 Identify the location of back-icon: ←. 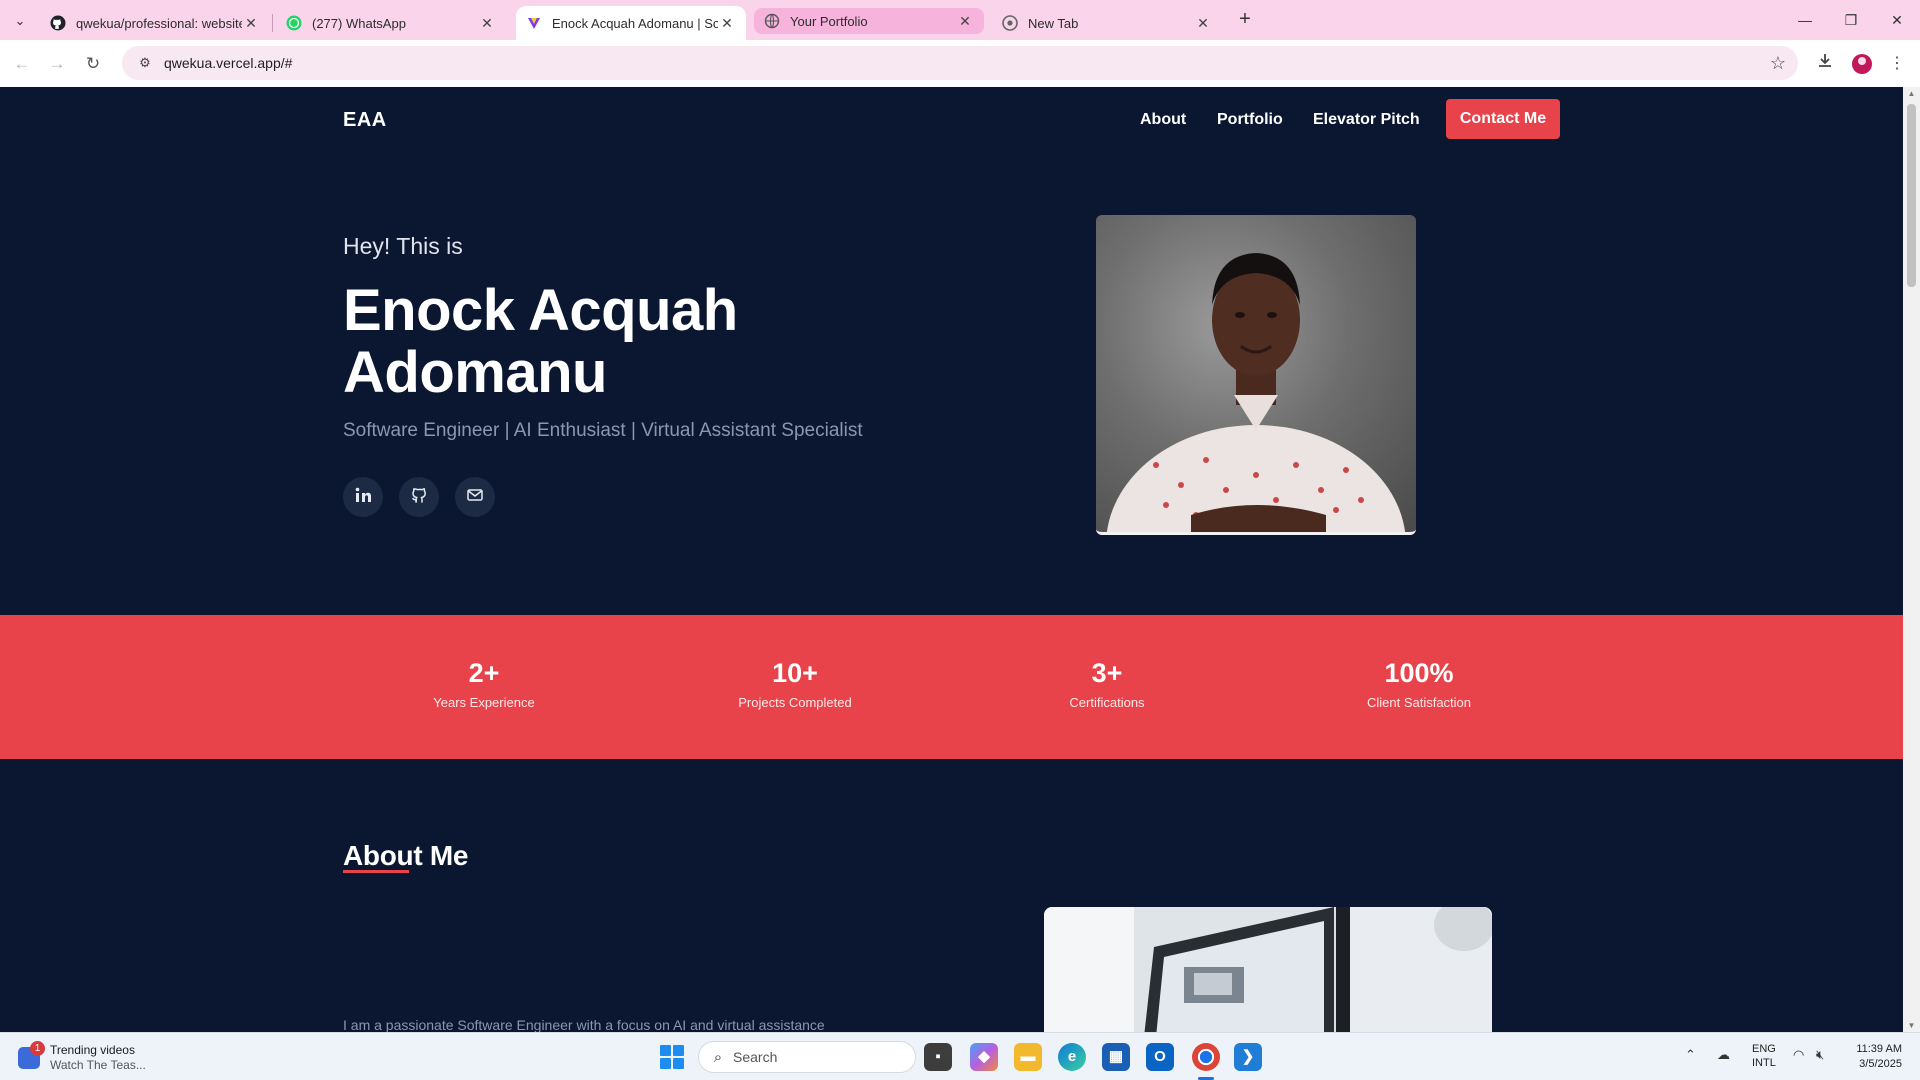
(22, 64).